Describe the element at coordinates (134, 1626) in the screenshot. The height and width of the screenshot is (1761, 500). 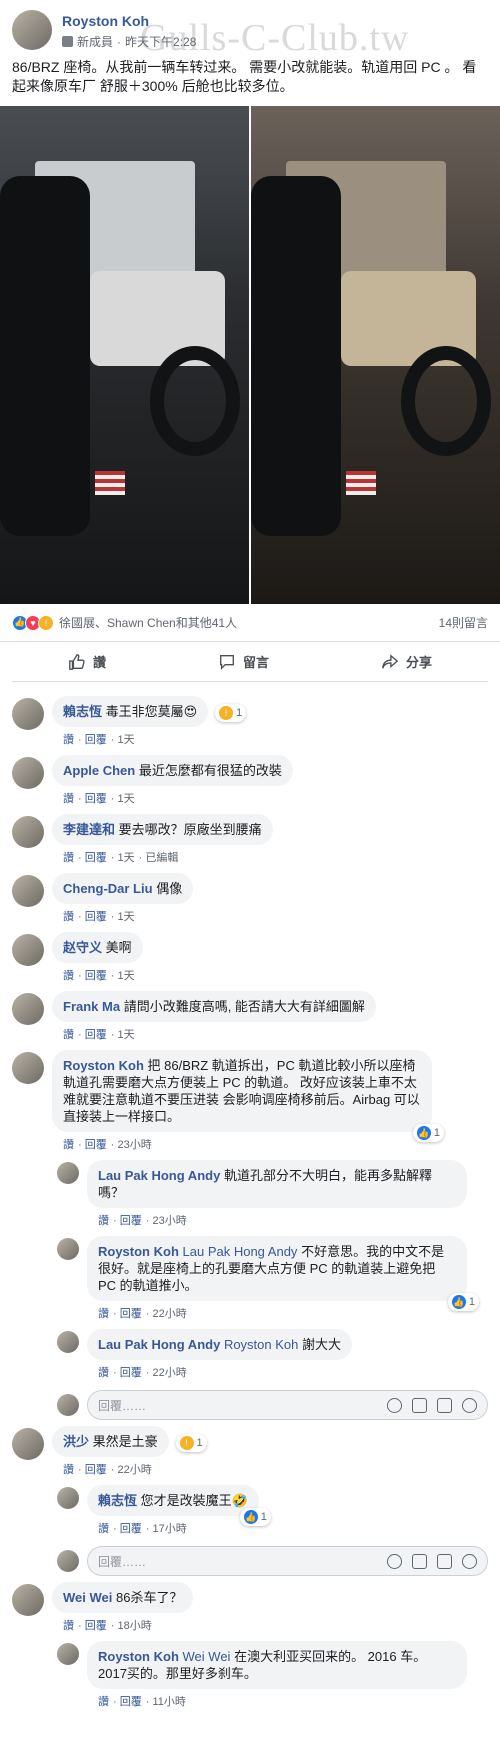
I see `comment-time: 18小時` at that location.